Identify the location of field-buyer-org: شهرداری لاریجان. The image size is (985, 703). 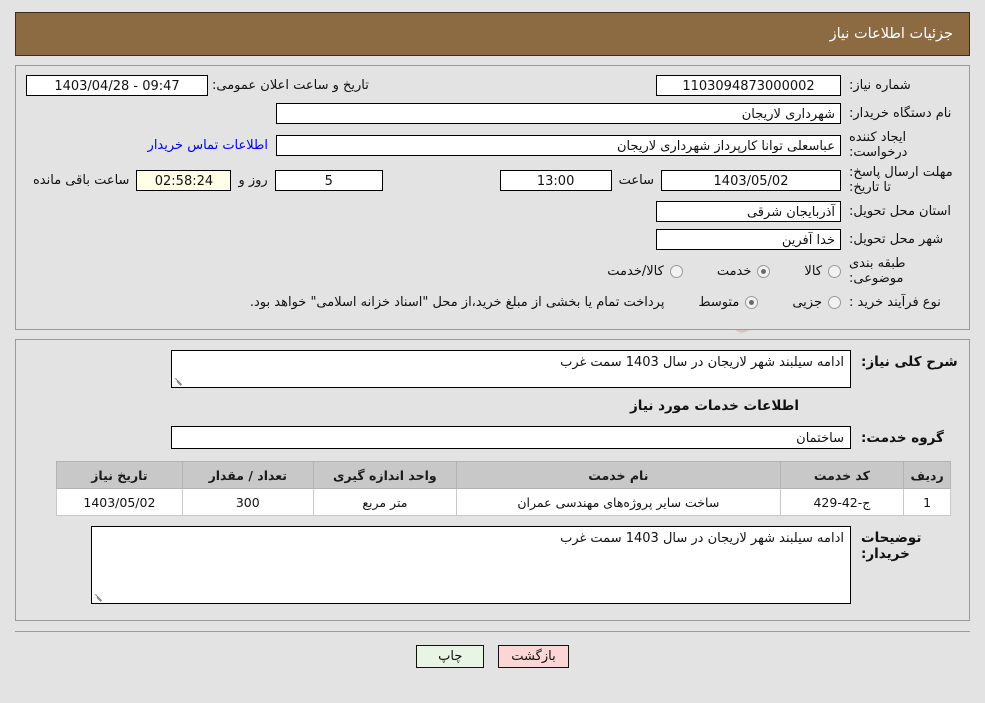
(558, 113).